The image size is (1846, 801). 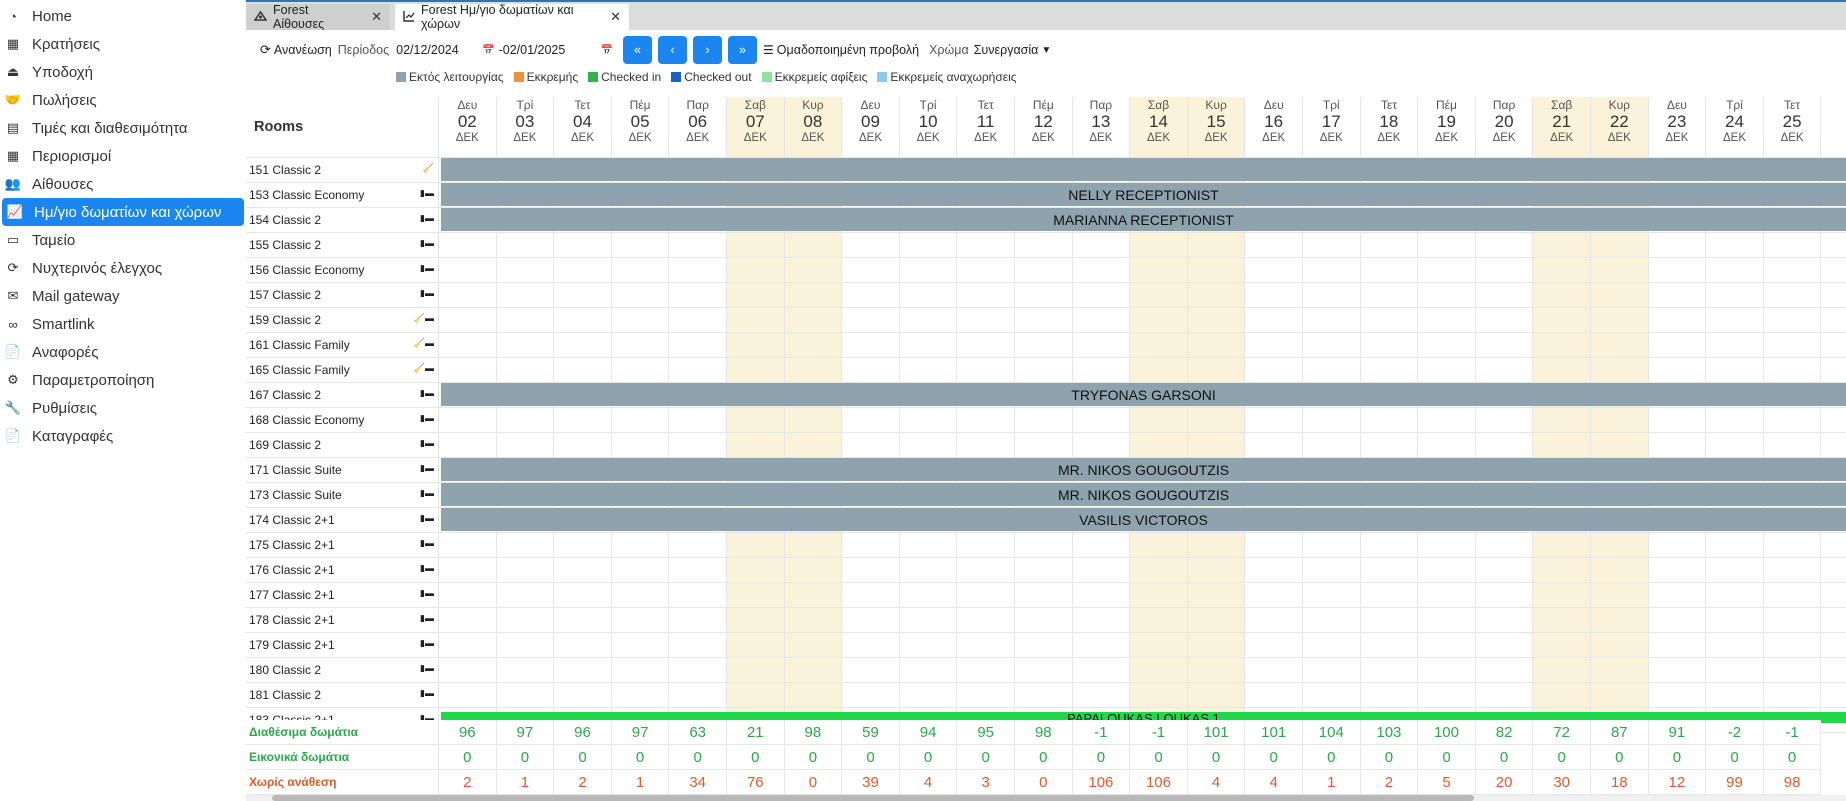 What do you see at coordinates (1143, 169) in the screenshot?
I see `reservation-bar` at bounding box center [1143, 169].